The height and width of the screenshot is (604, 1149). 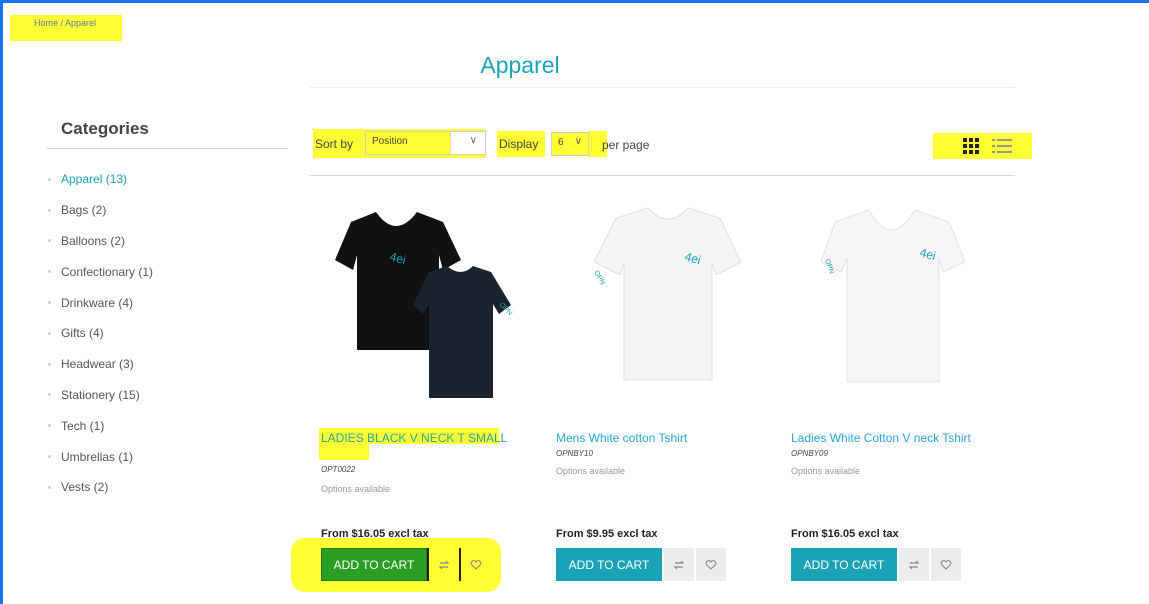 I want to click on sort-select: Position ∨, so click(x=425, y=143).